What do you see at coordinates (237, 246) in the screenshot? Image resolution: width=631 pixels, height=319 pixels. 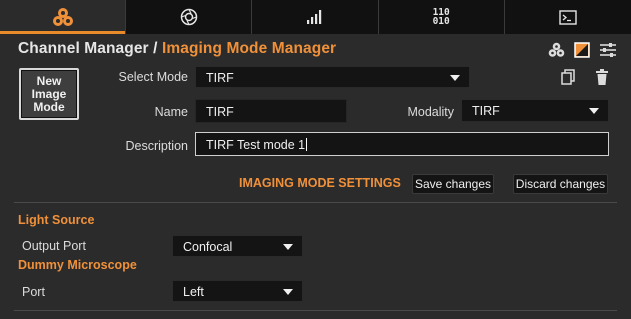 I see `output-port-dropdown: Confocal` at bounding box center [237, 246].